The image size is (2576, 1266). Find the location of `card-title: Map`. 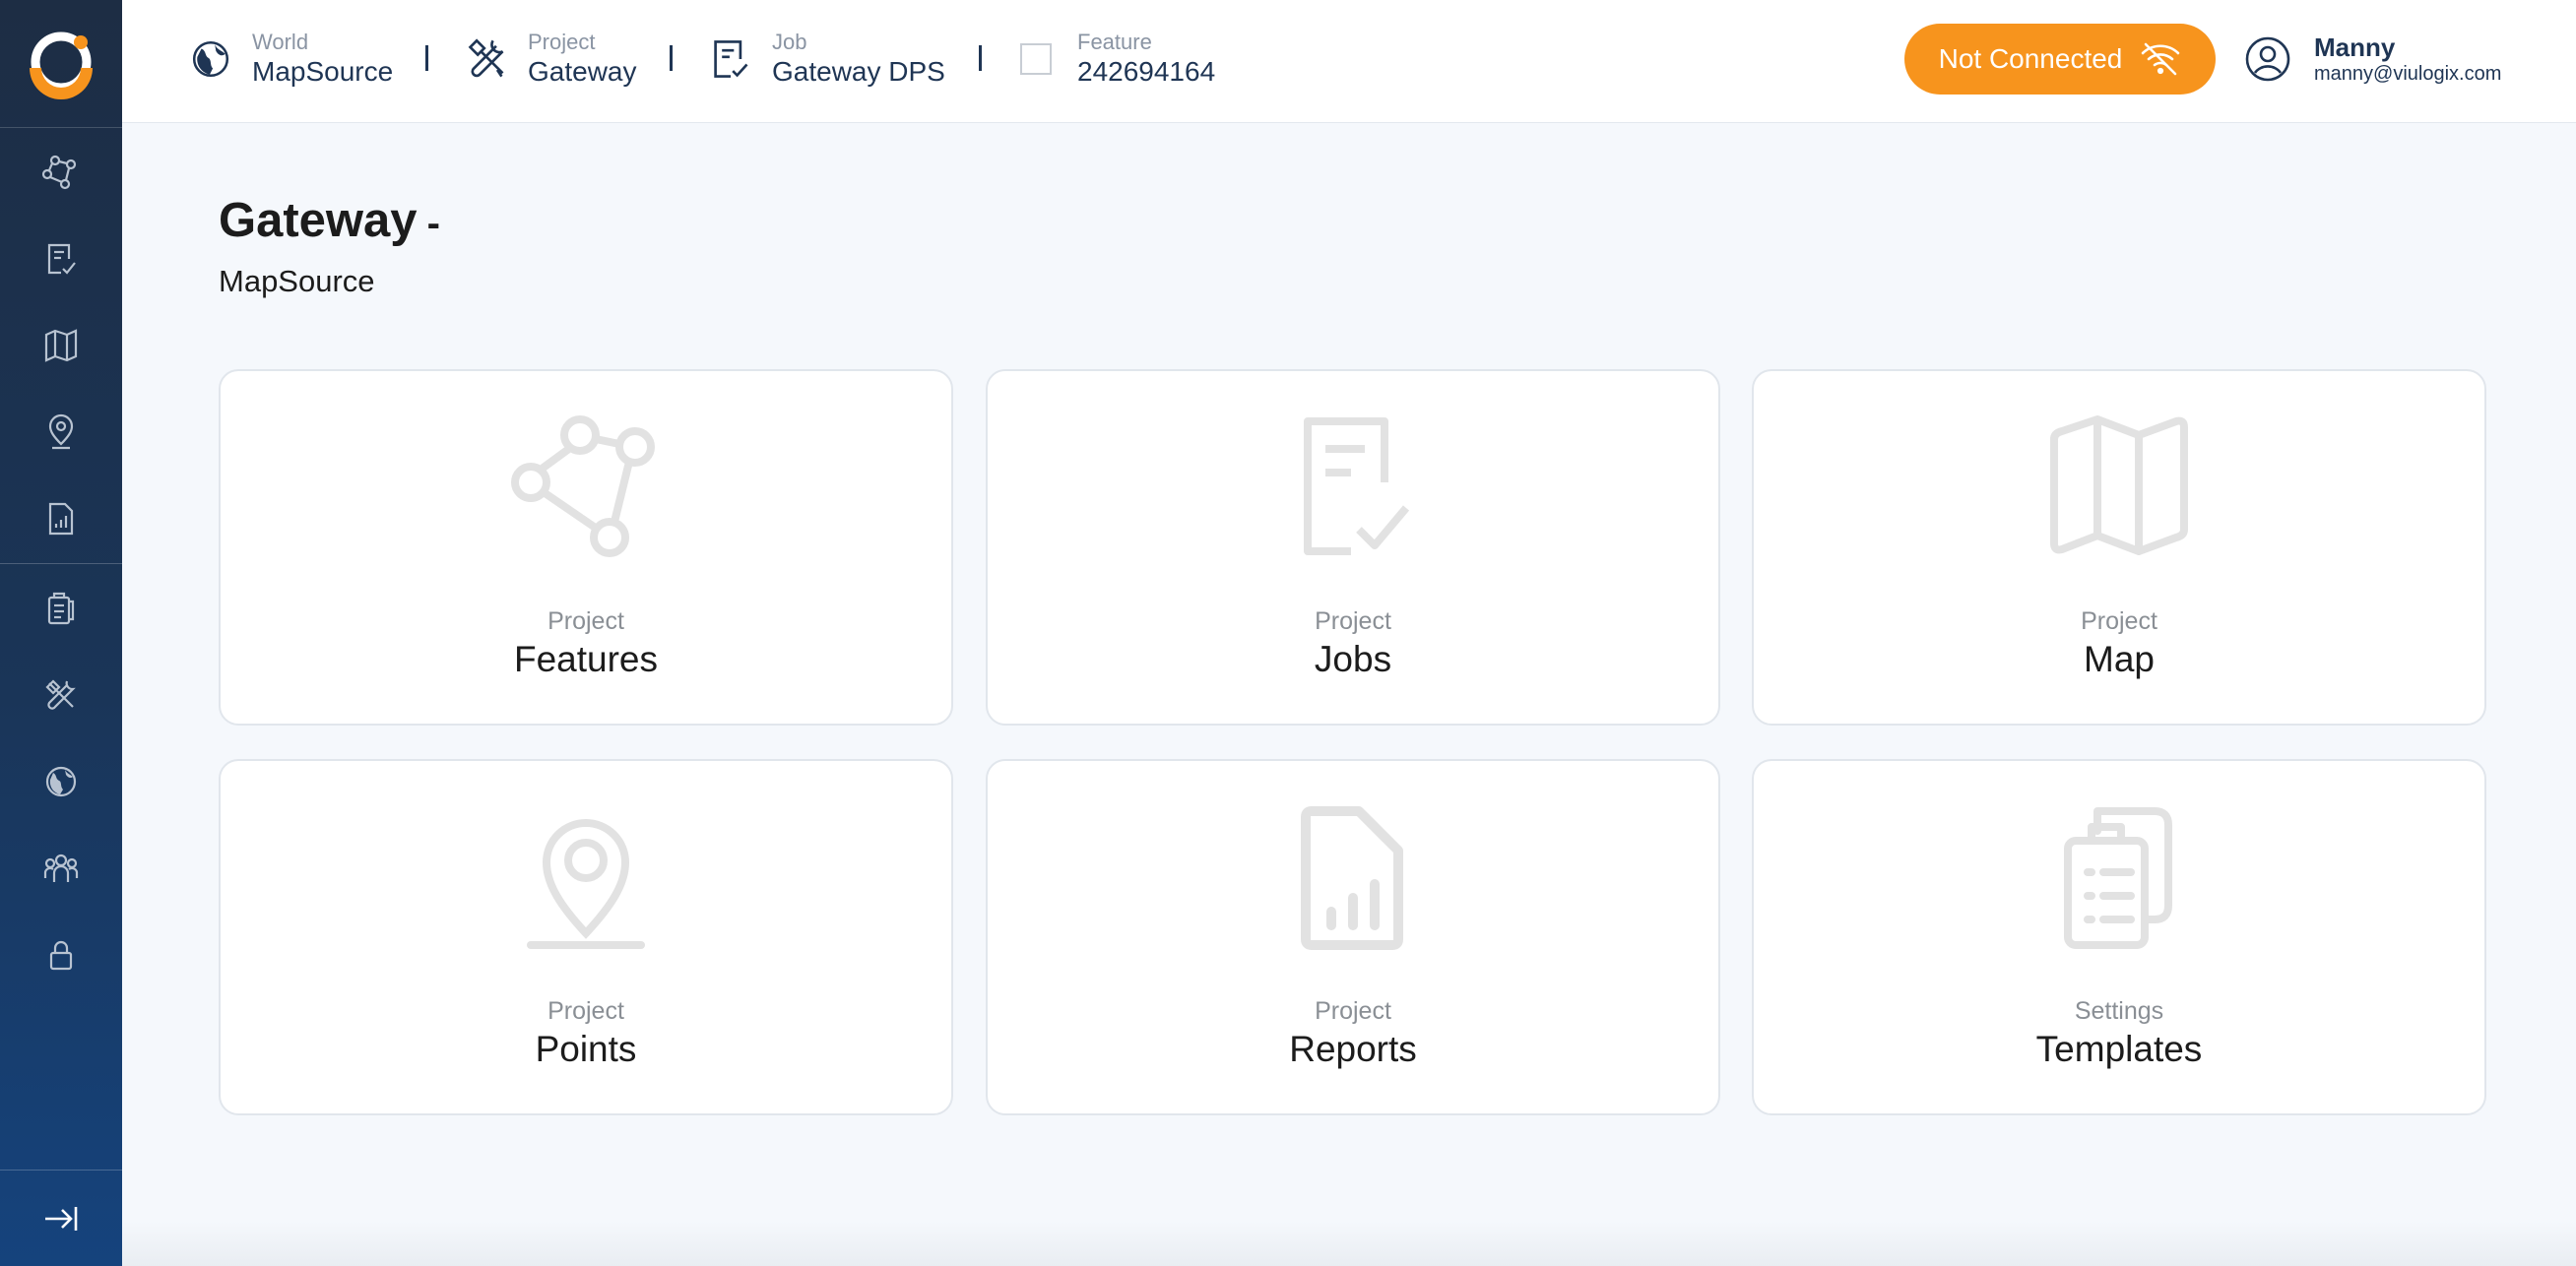

card-title: Map is located at coordinates (2119, 659).